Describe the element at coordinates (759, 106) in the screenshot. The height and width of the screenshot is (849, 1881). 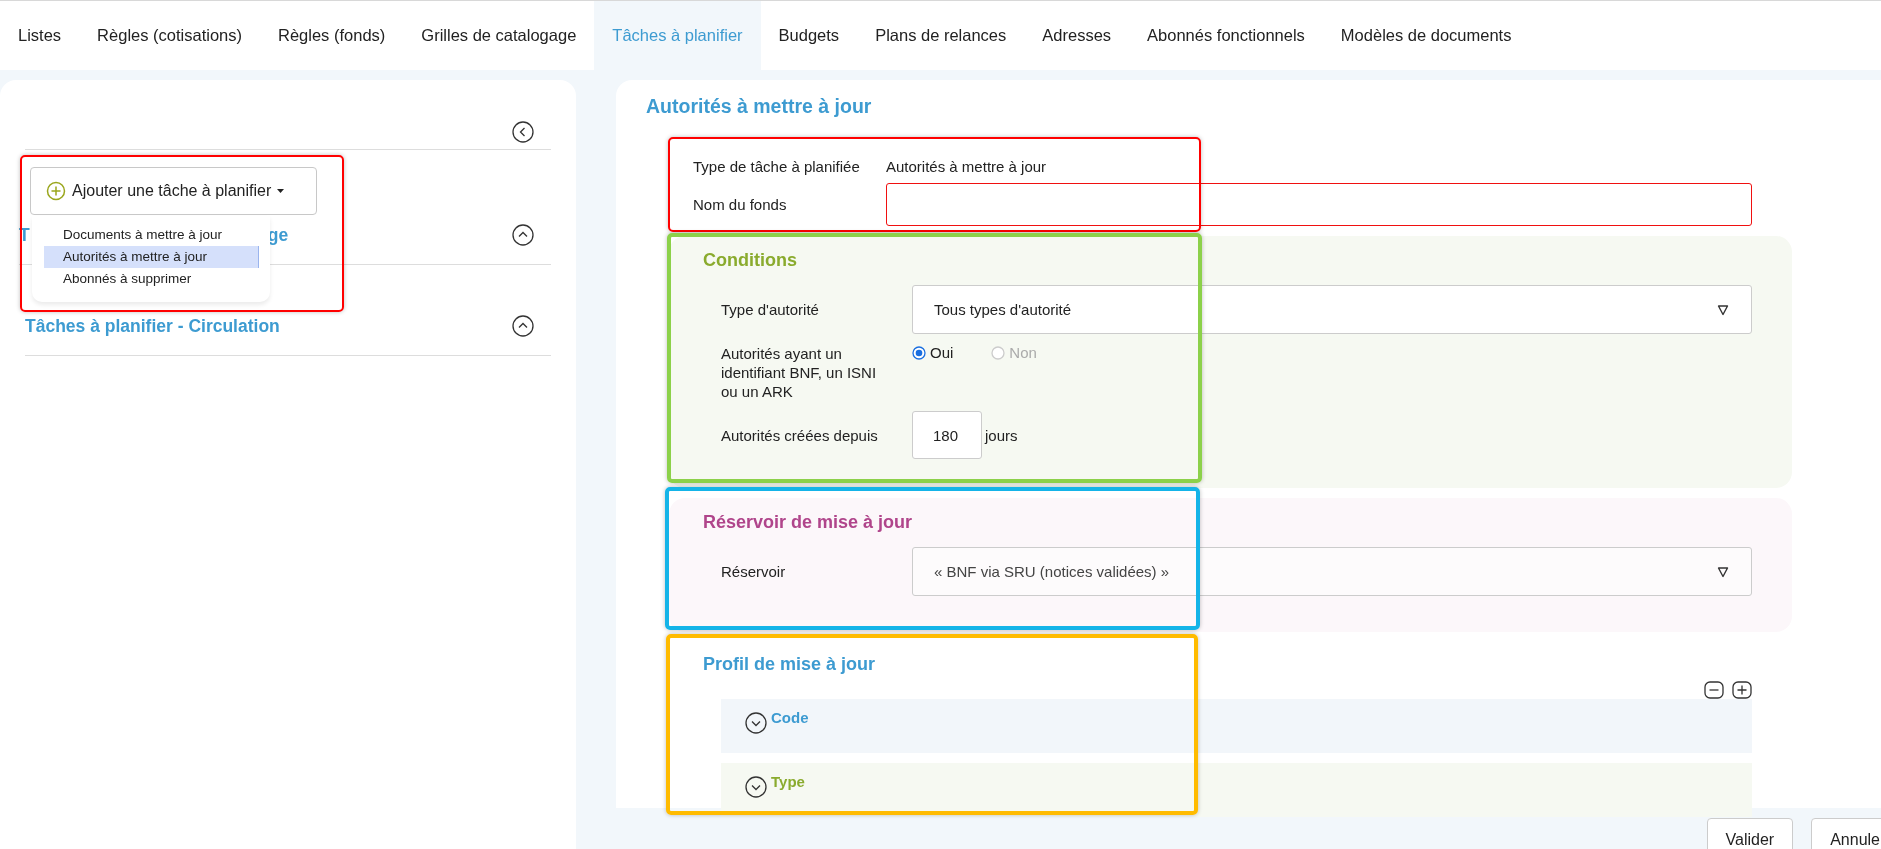
I see `form-title: Autorités à mettre à jour` at that location.